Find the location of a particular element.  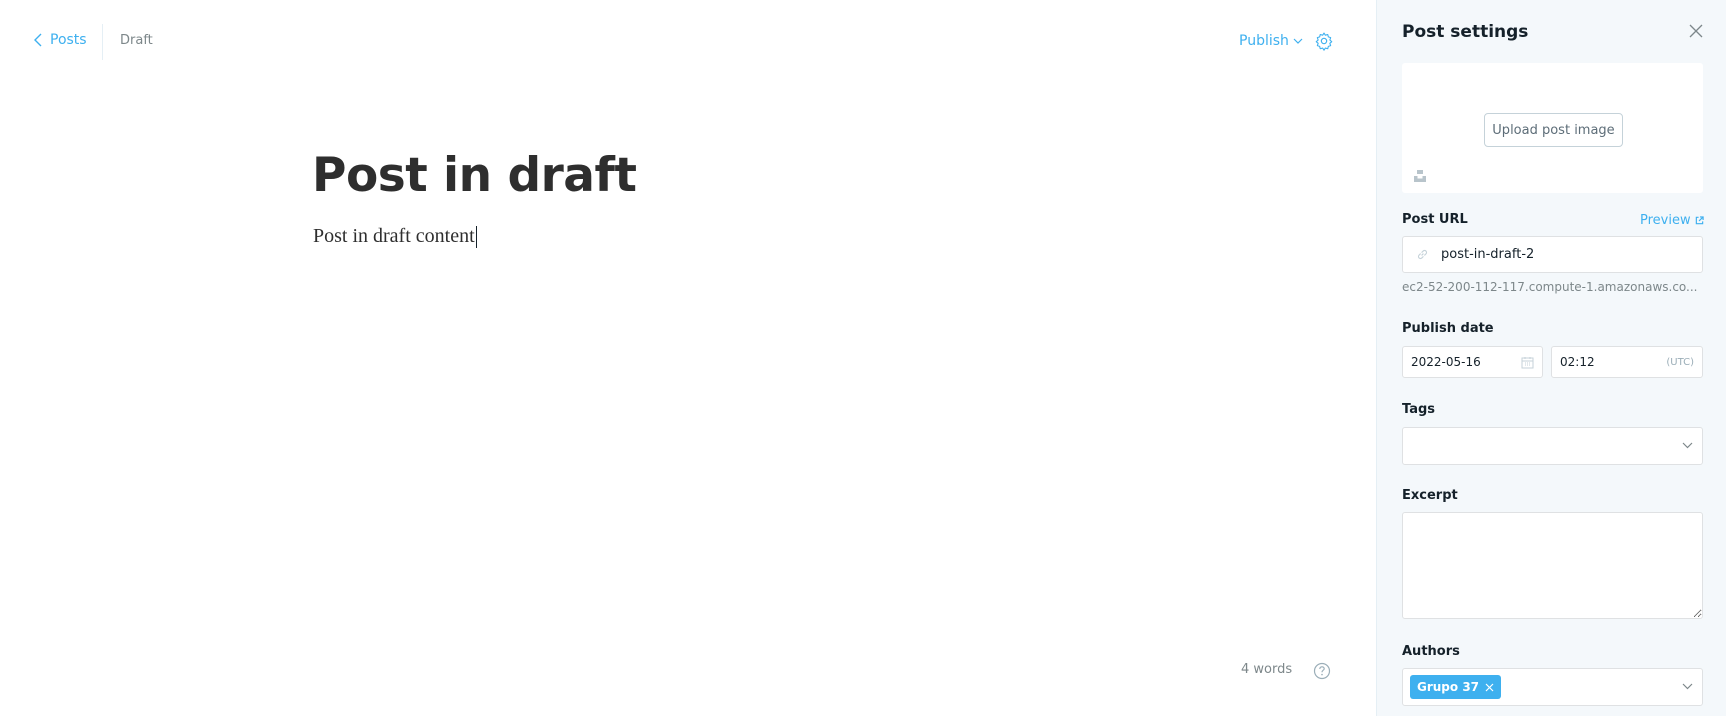

time-picker: (UTC) is located at coordinates (1627, 362).